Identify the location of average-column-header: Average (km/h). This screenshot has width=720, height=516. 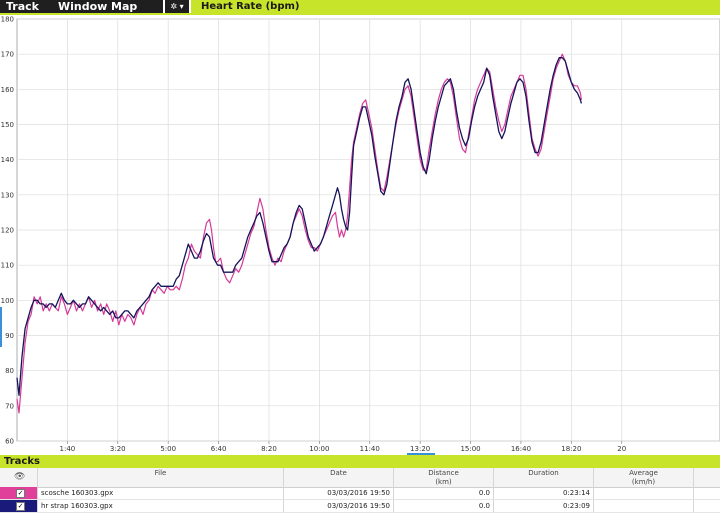
(644, 477).